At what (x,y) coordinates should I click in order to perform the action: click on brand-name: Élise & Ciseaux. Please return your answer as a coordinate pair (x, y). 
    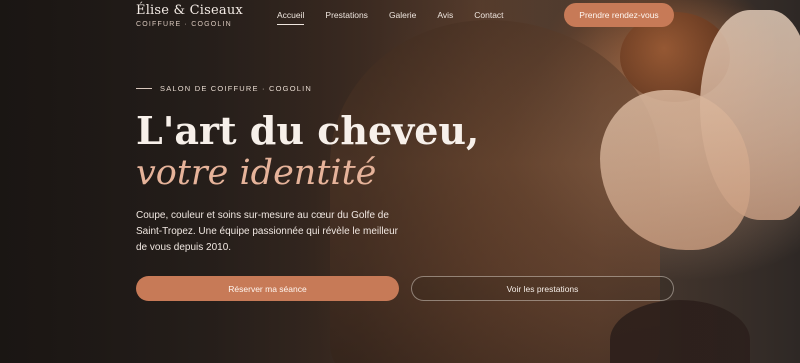
    Looking at the image, I should click on (189, 10).